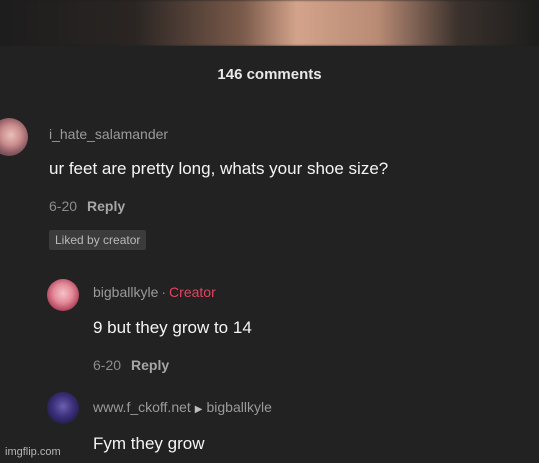  Describe the element at coordinates (149, 443) in the screenshot. I see `comment-text: Fym they grow` at that location.